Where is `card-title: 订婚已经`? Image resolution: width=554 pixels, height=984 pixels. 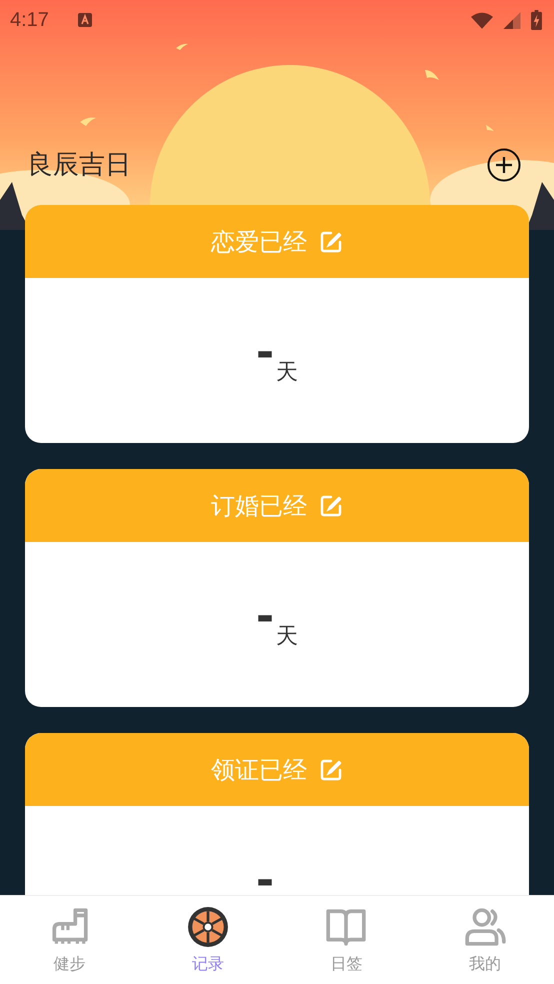
card-title: 订婚已经 is located at coordinates (259, 506).